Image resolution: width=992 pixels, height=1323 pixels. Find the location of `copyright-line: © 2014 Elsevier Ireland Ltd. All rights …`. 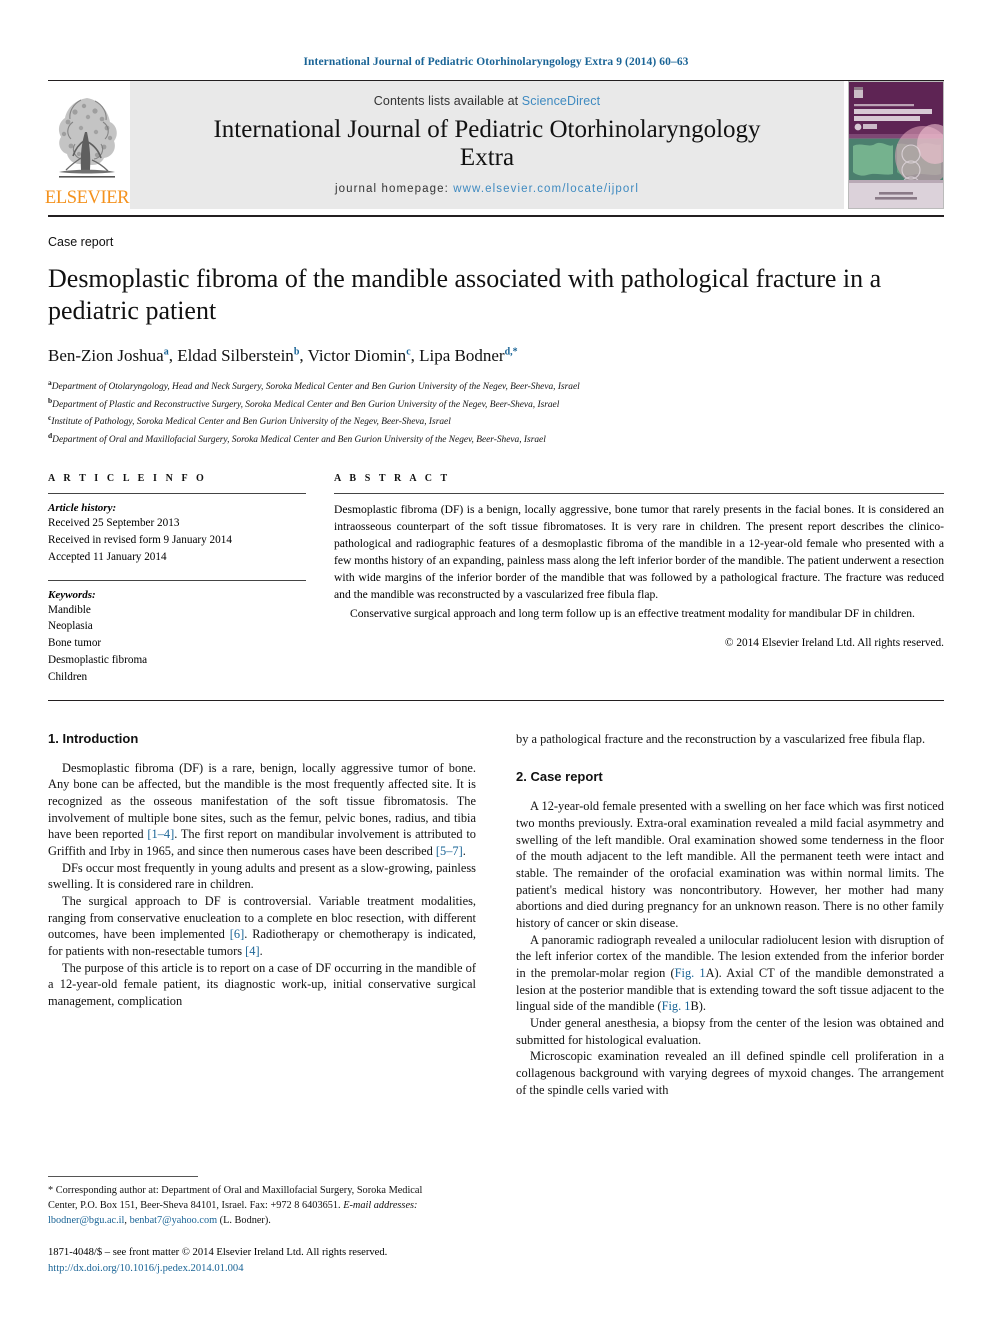

copyright-line: © 2014 Elsevier Ireland Ltd. All rights … is located at coordinates (834, 643).